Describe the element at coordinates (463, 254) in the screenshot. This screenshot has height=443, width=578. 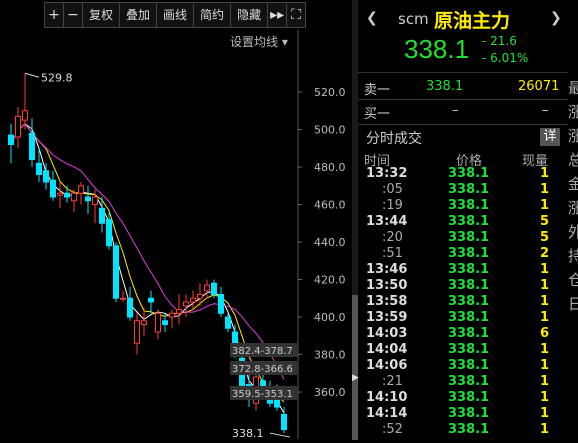
I see `tick-row: :51 338.1 2` at that location.